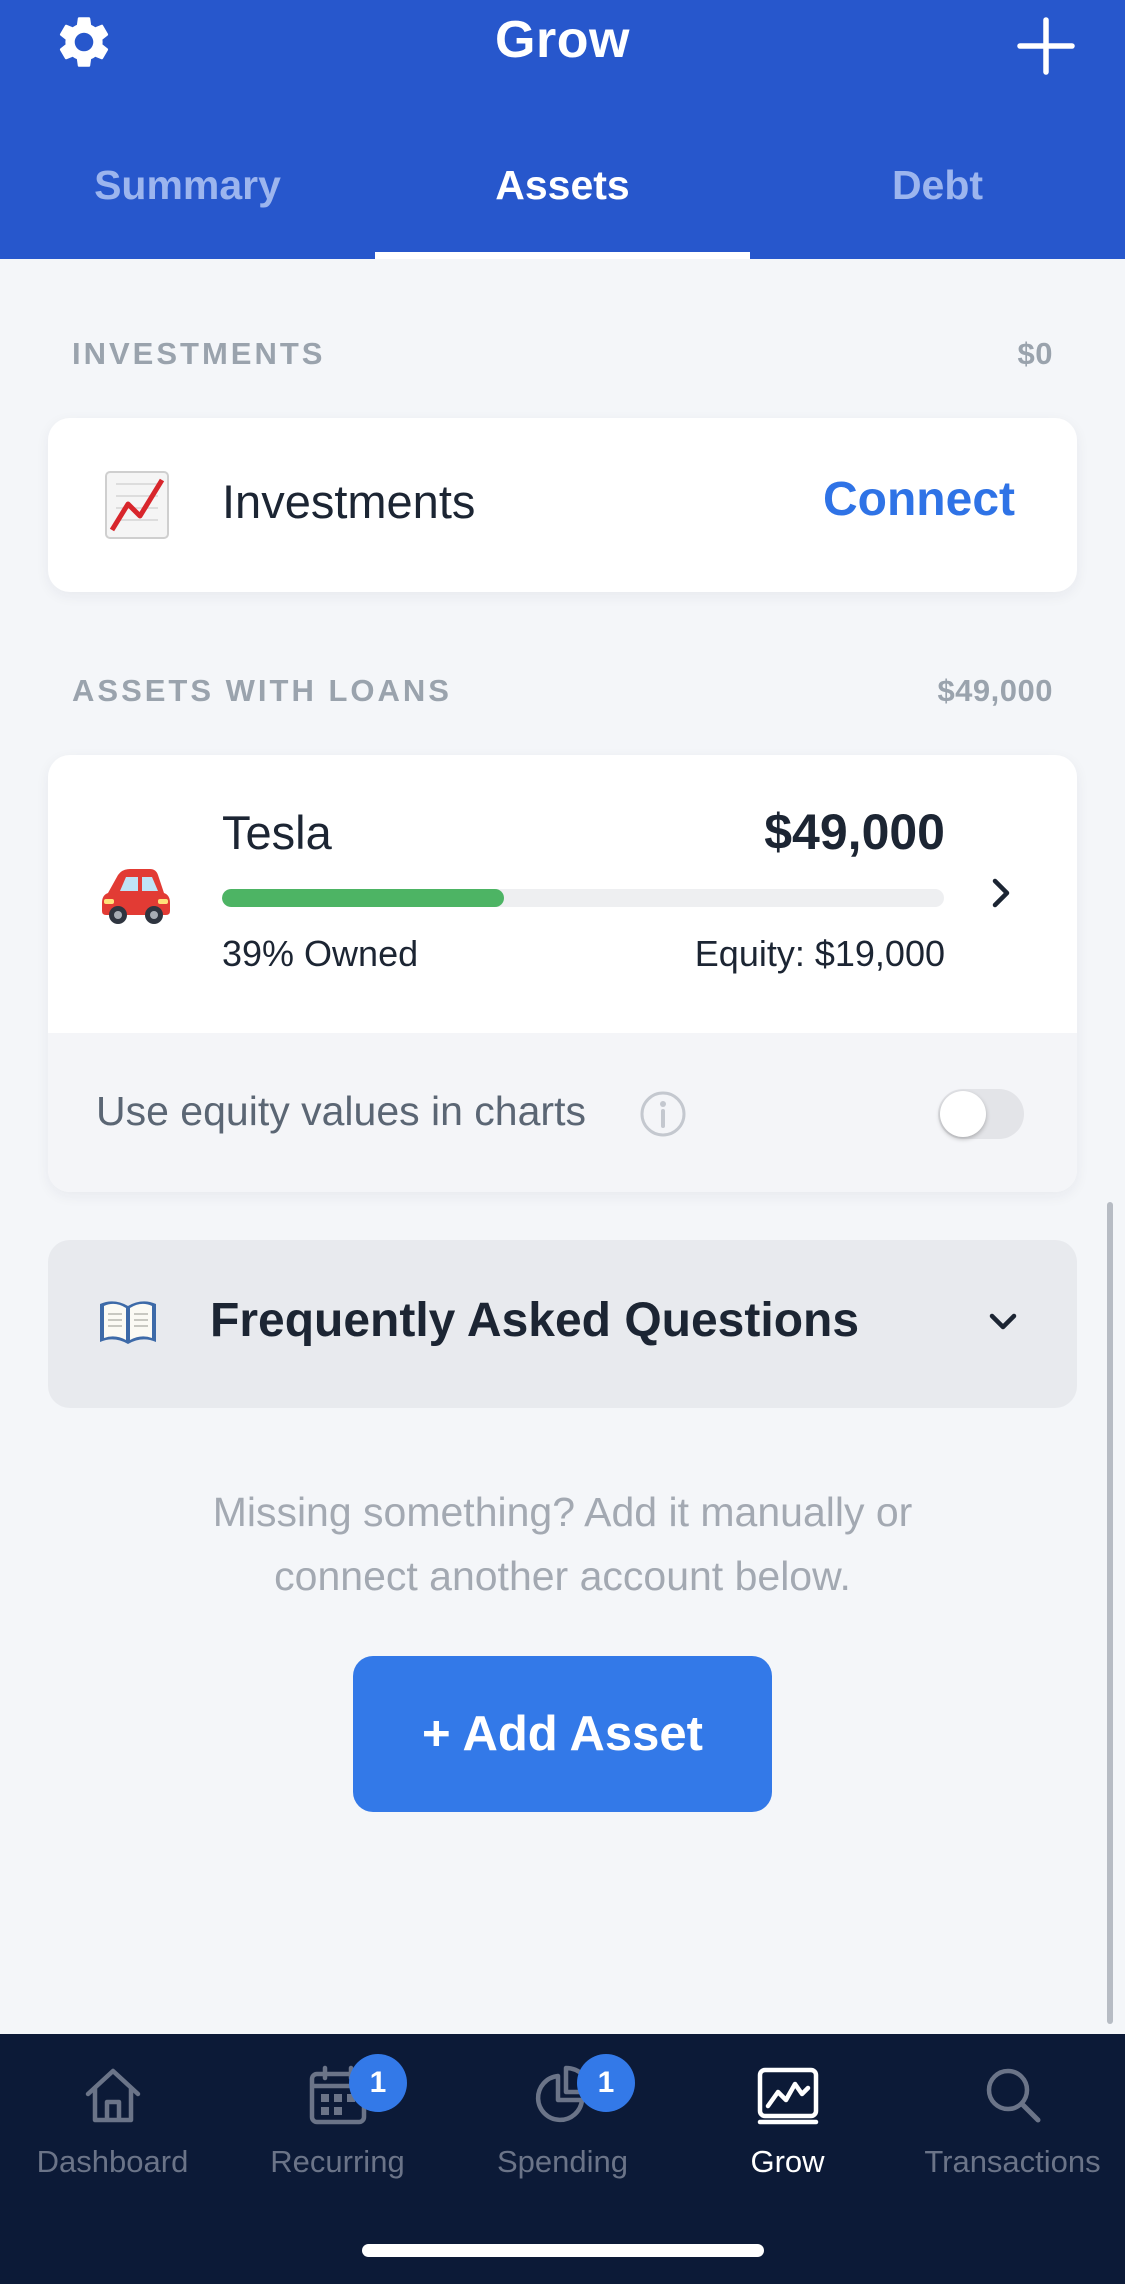  I want to click on chart-increasing-icon, so click(137, 505).